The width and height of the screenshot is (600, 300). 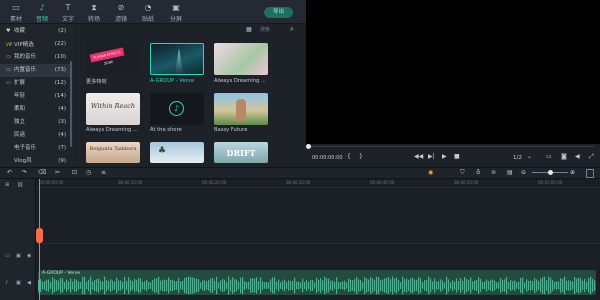 I want to click on sidebar-item-young: 年轻 (14), so click(x=35, y=96).